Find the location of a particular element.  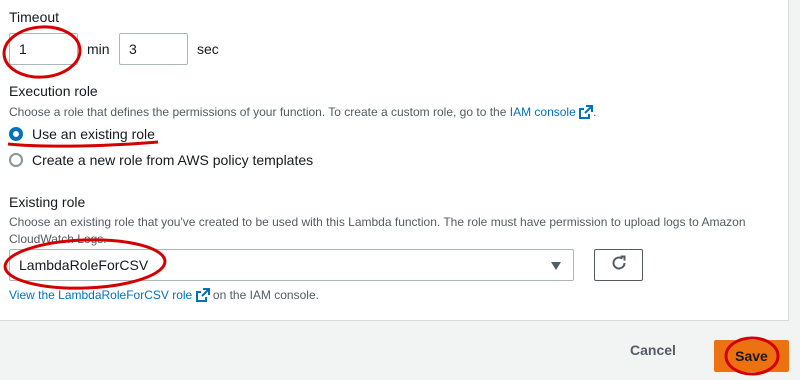

radio-use-existing-role-label: Use an existing role is located at coordinates (93, 134).